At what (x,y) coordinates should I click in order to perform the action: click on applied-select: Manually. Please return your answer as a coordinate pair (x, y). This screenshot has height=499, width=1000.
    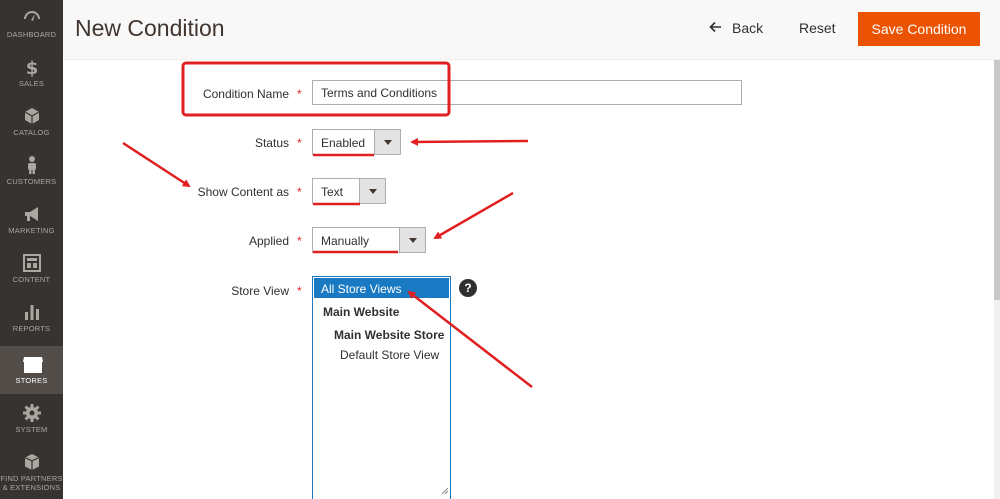
    Looking at the image, I should click on (369, 240).